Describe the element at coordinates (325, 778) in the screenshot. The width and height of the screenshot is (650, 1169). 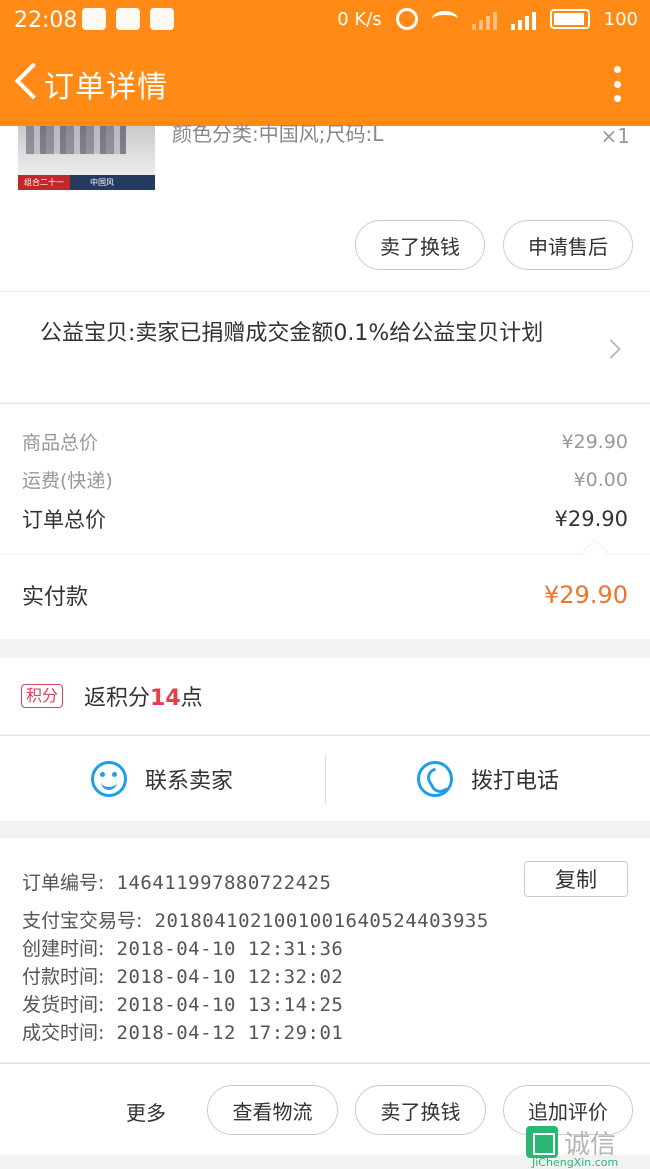
I see `contact-bar: 联系卖家 拨打电话` at that location.